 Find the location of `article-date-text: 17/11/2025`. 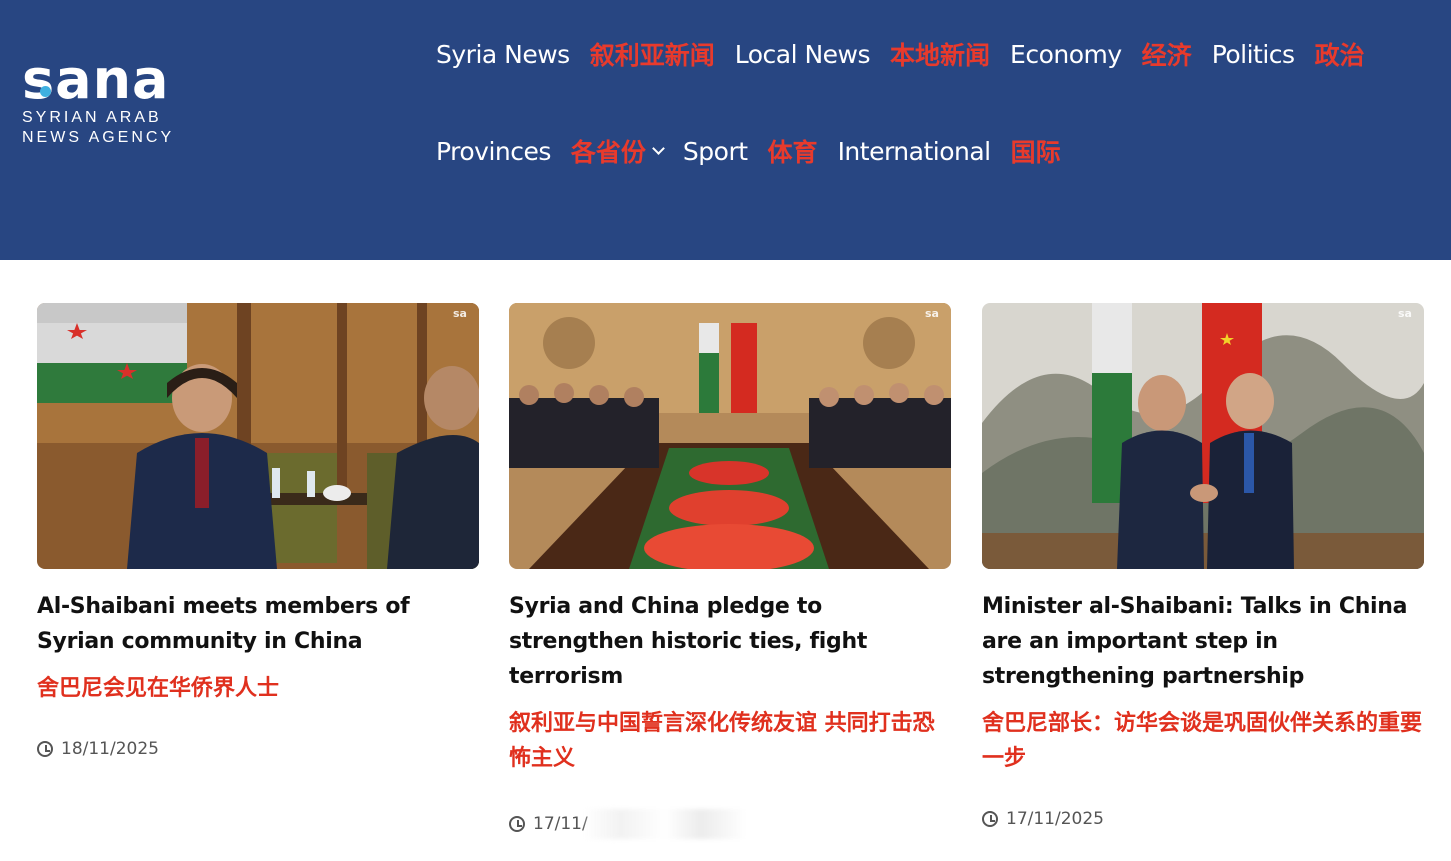

article-date-text: 17/11/2025 is located at coordinates (1055, 819).